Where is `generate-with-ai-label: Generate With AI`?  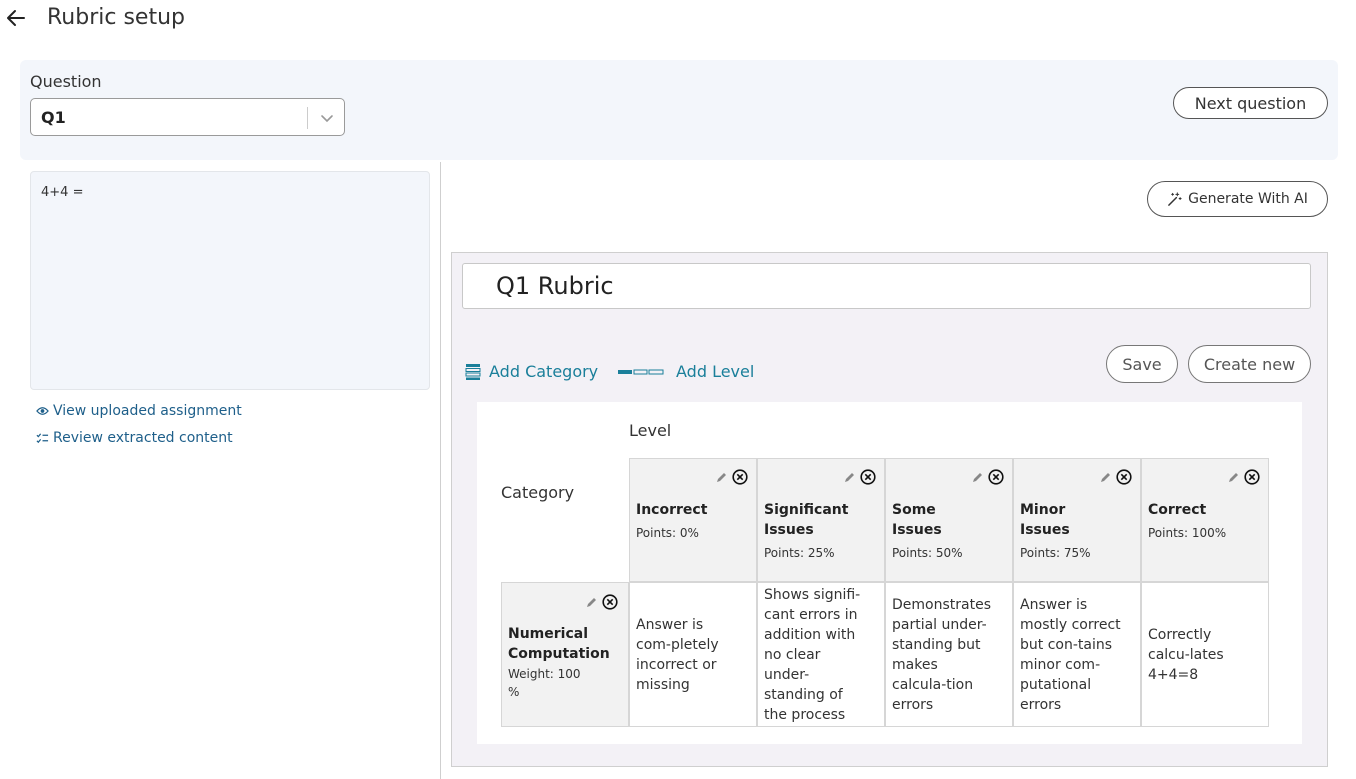 generate-with-ai-label: Generate With AI is located at coordinates (1248, 199).